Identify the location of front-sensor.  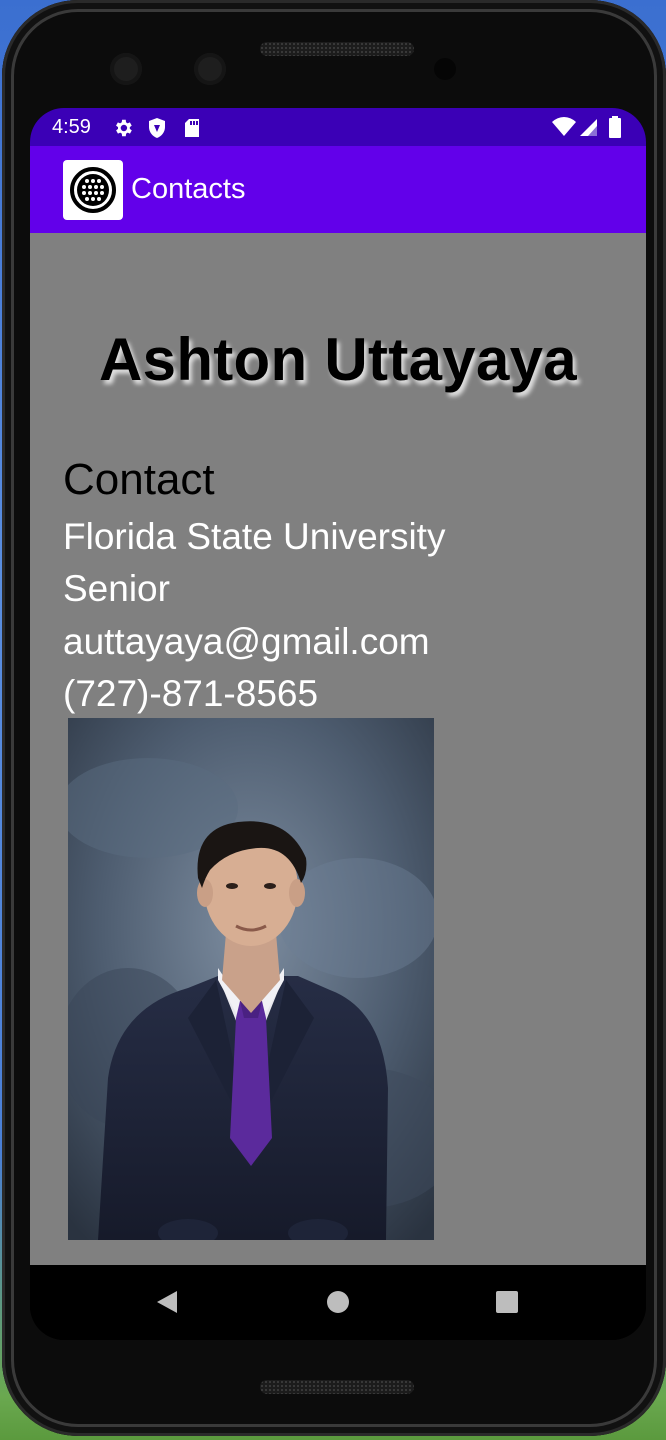
(210, 69).